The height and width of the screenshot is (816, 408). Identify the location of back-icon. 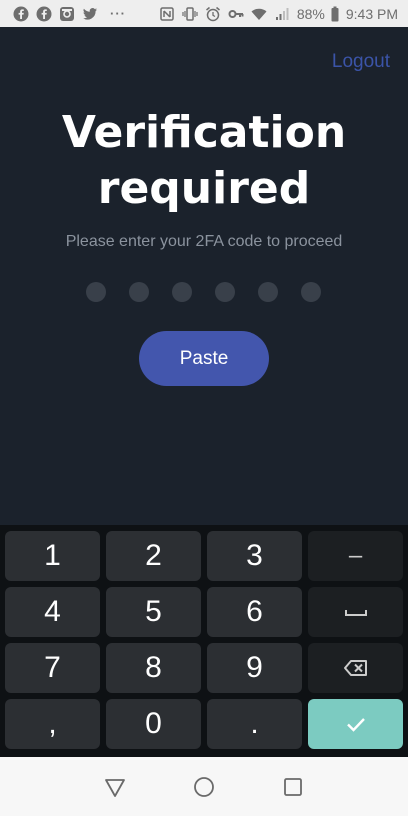
(114, 787).